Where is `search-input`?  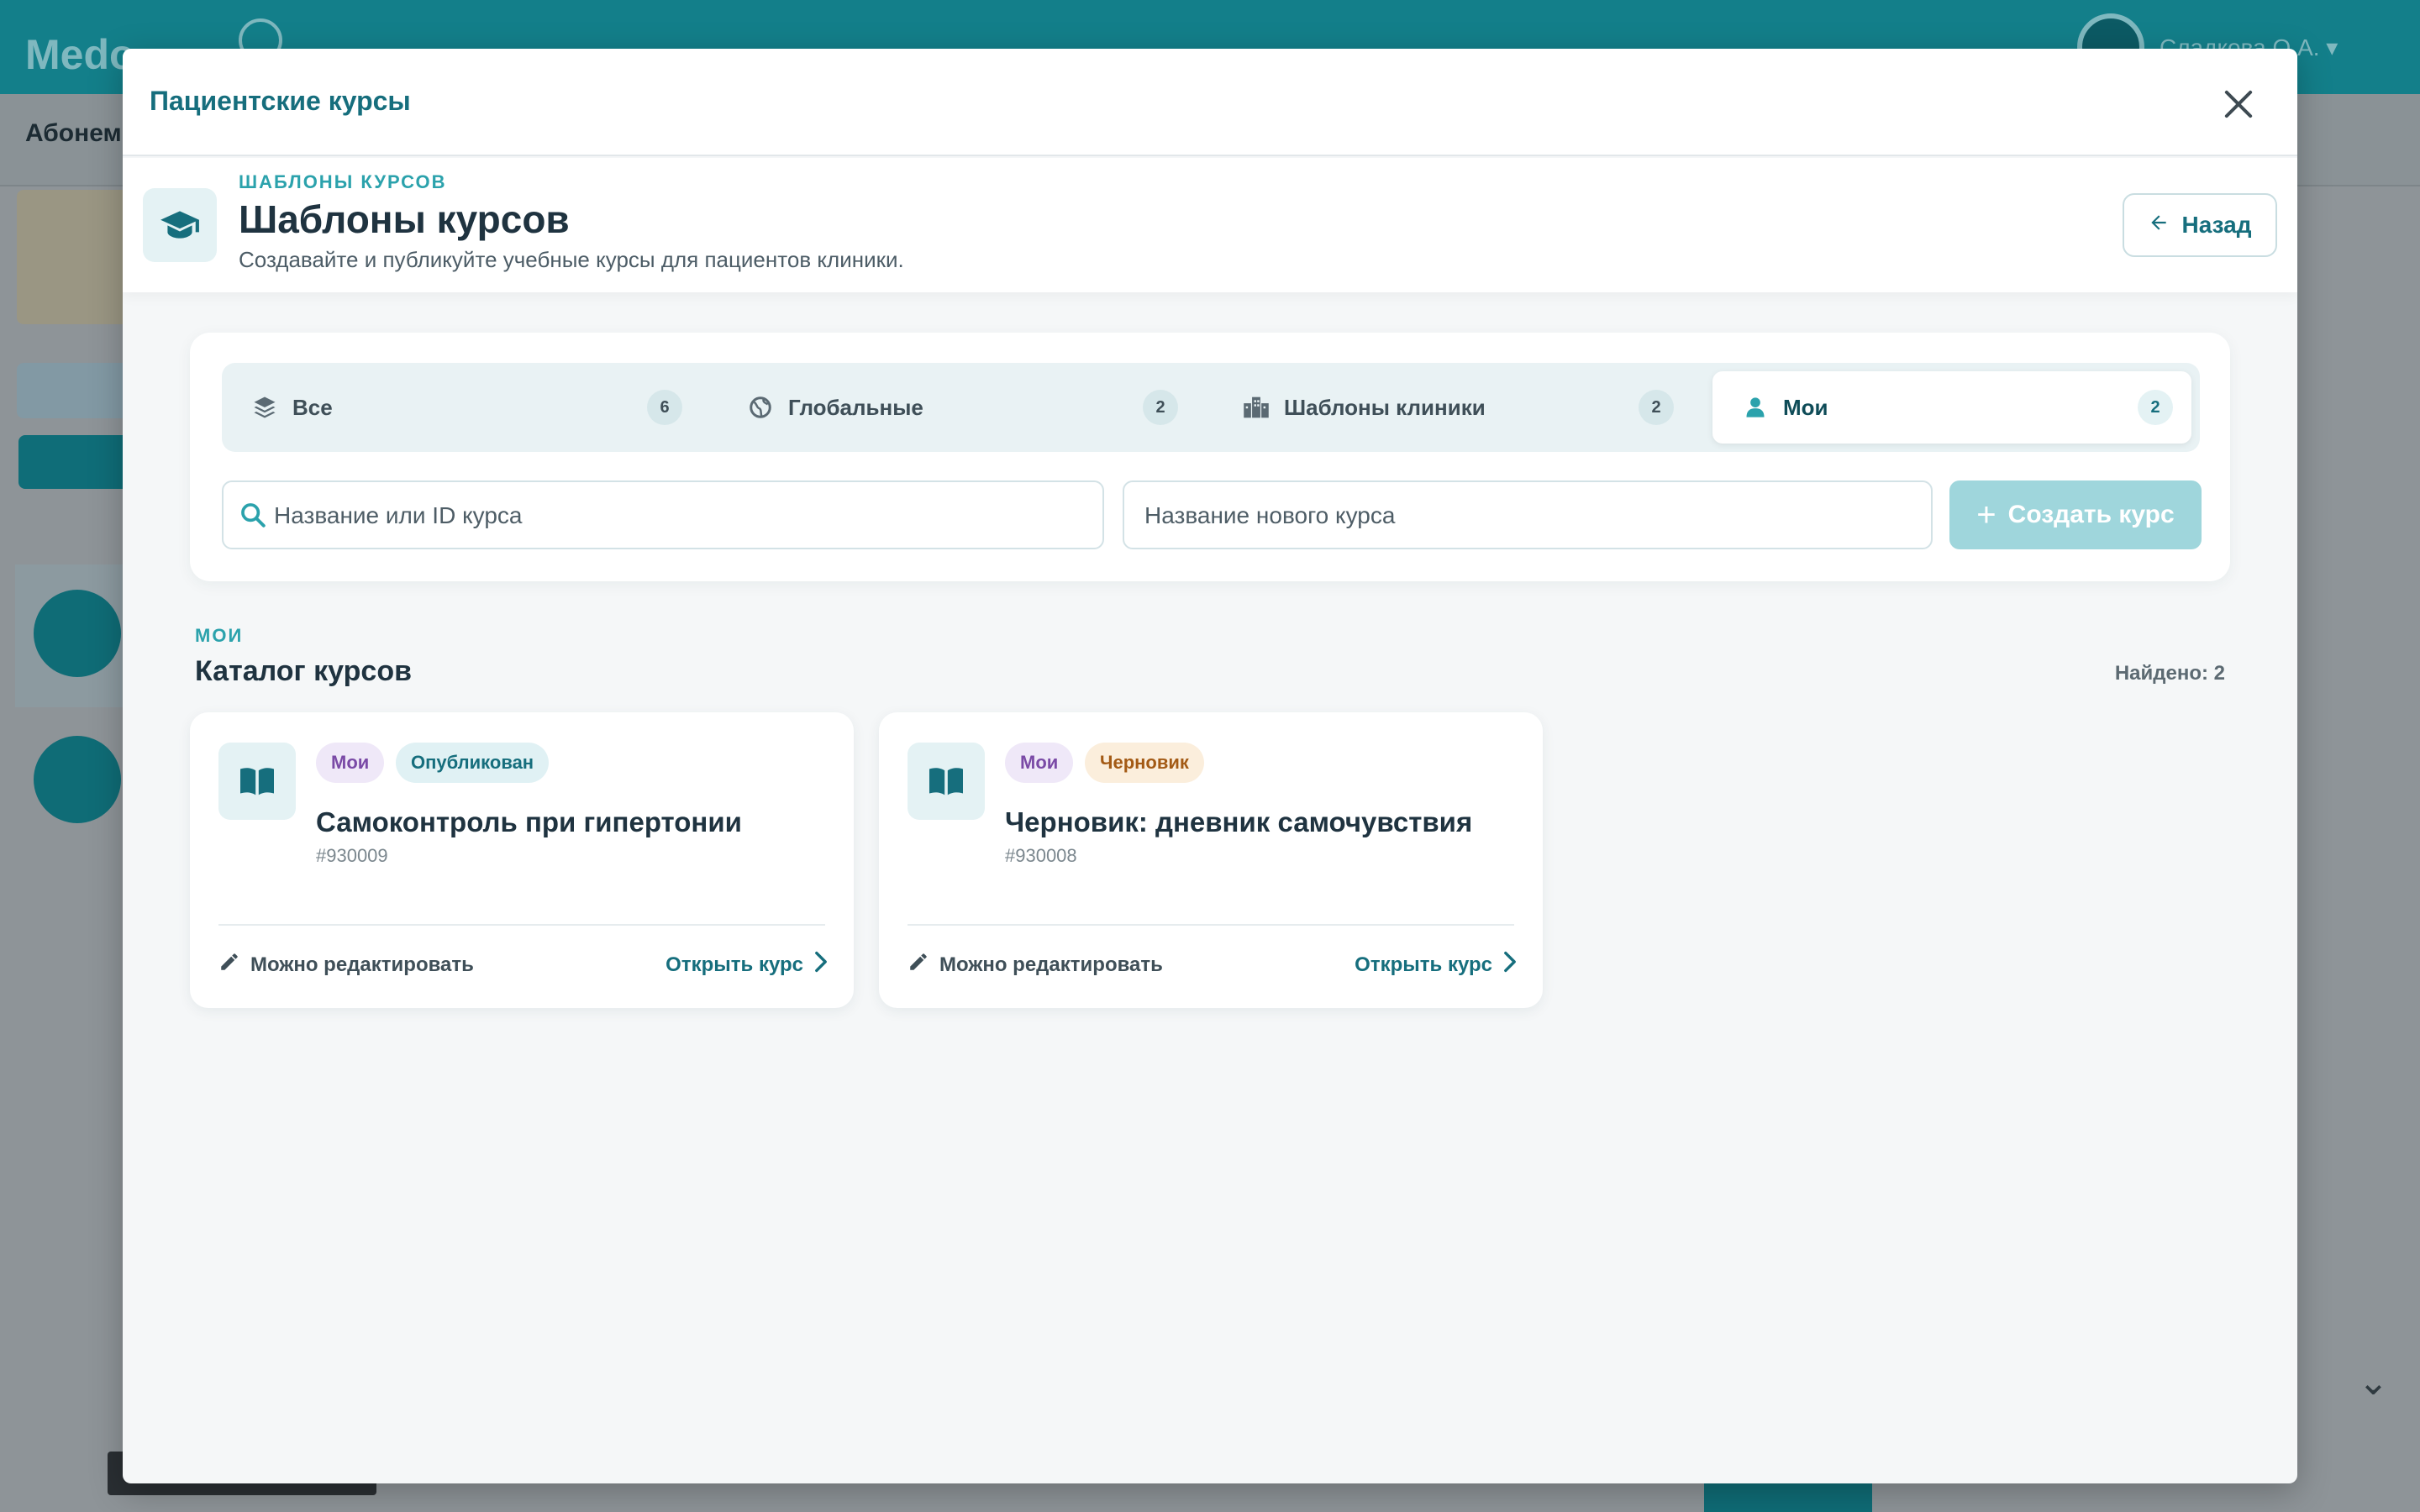 search-input is located at coordinates (686, 516).